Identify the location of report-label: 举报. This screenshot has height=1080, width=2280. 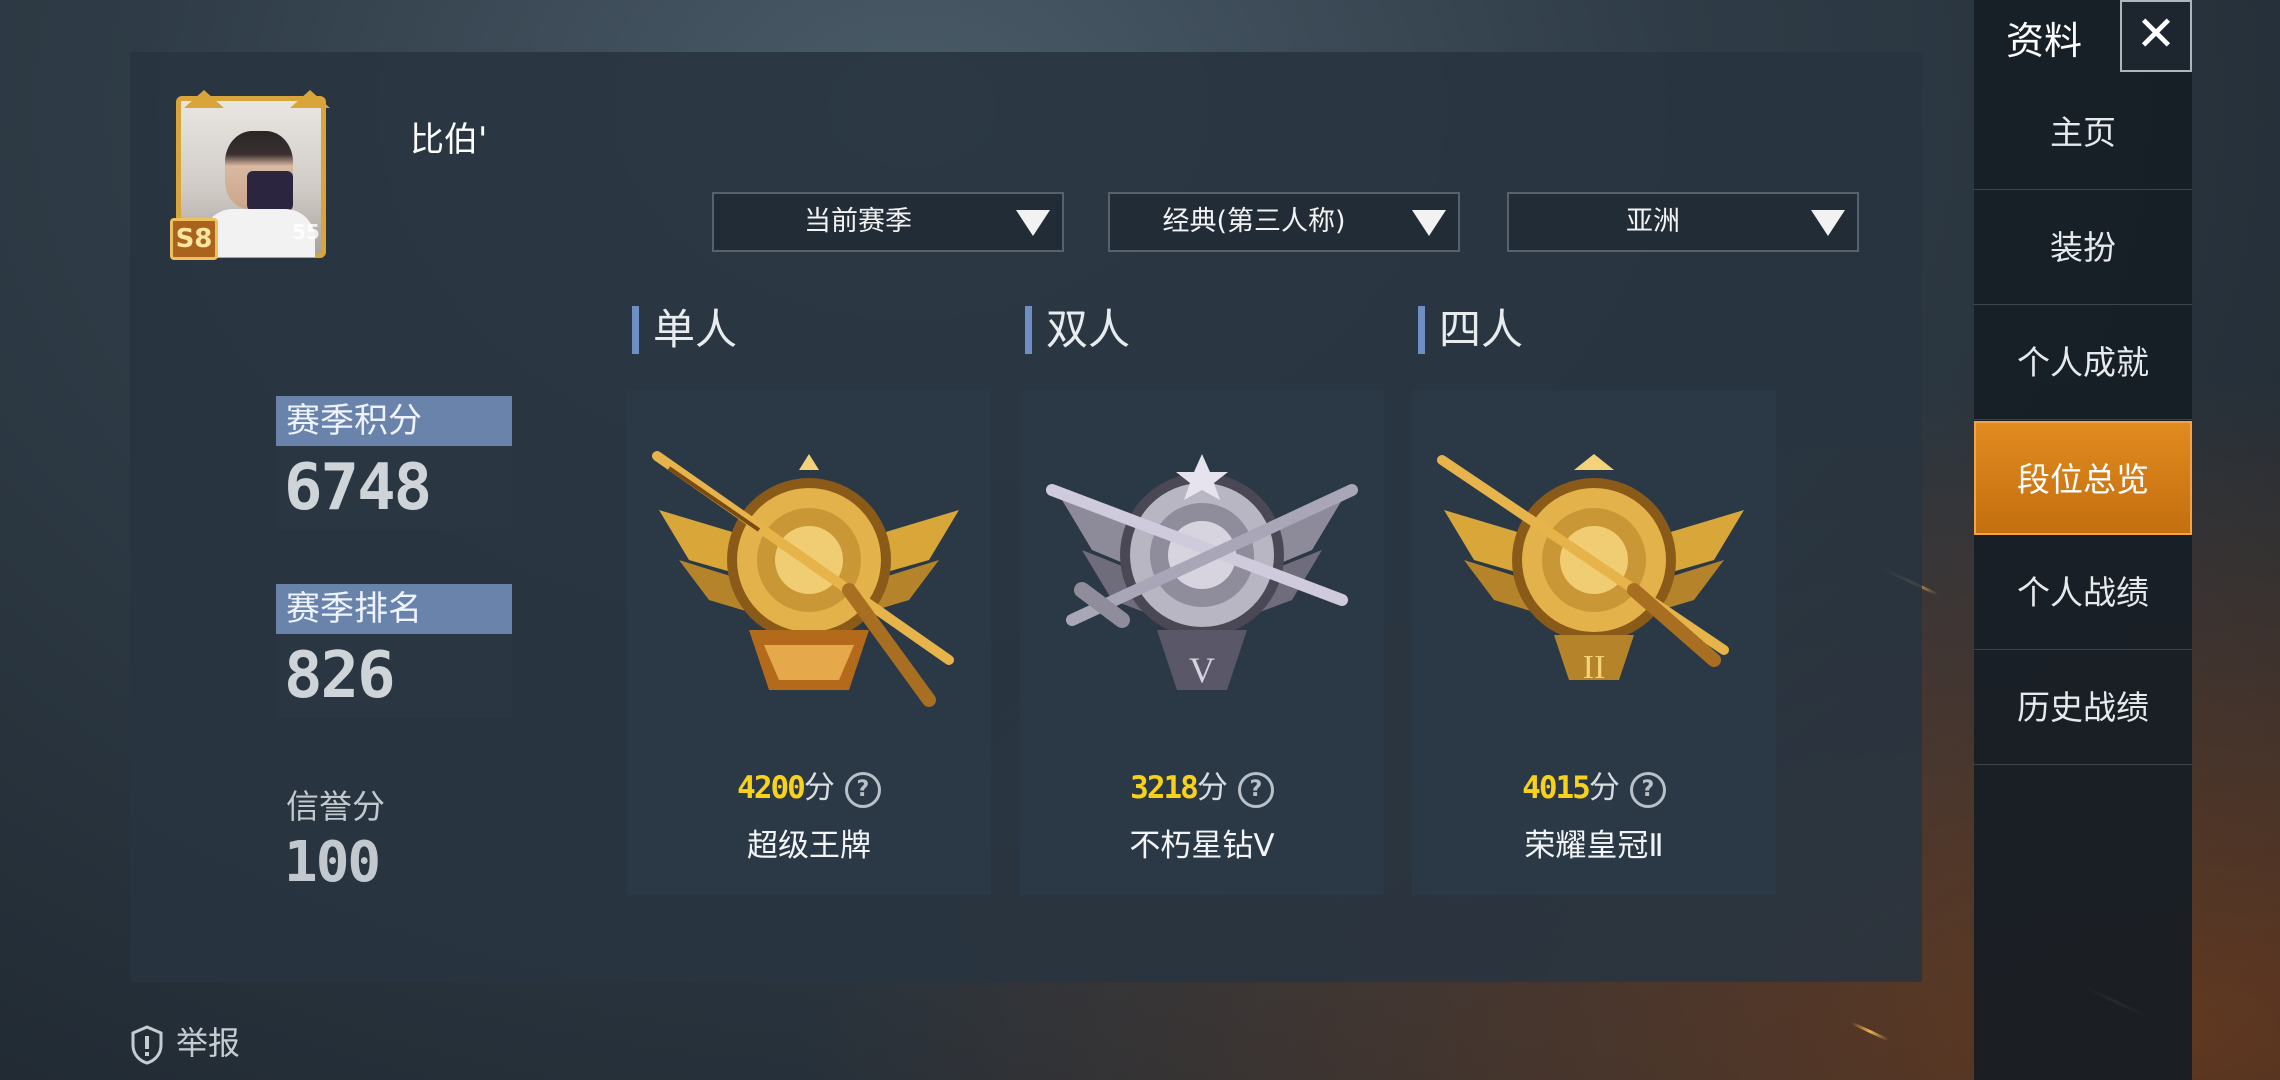
(208, 1043).